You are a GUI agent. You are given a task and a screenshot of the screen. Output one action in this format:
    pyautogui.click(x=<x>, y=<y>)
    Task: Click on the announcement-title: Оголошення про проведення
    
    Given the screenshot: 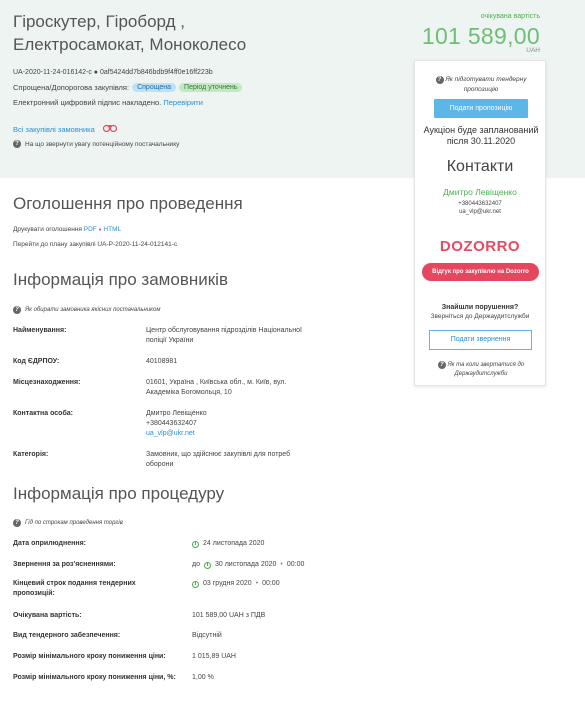 What is the action you would take?
    pyautogui.click(x=128, y=203)
    